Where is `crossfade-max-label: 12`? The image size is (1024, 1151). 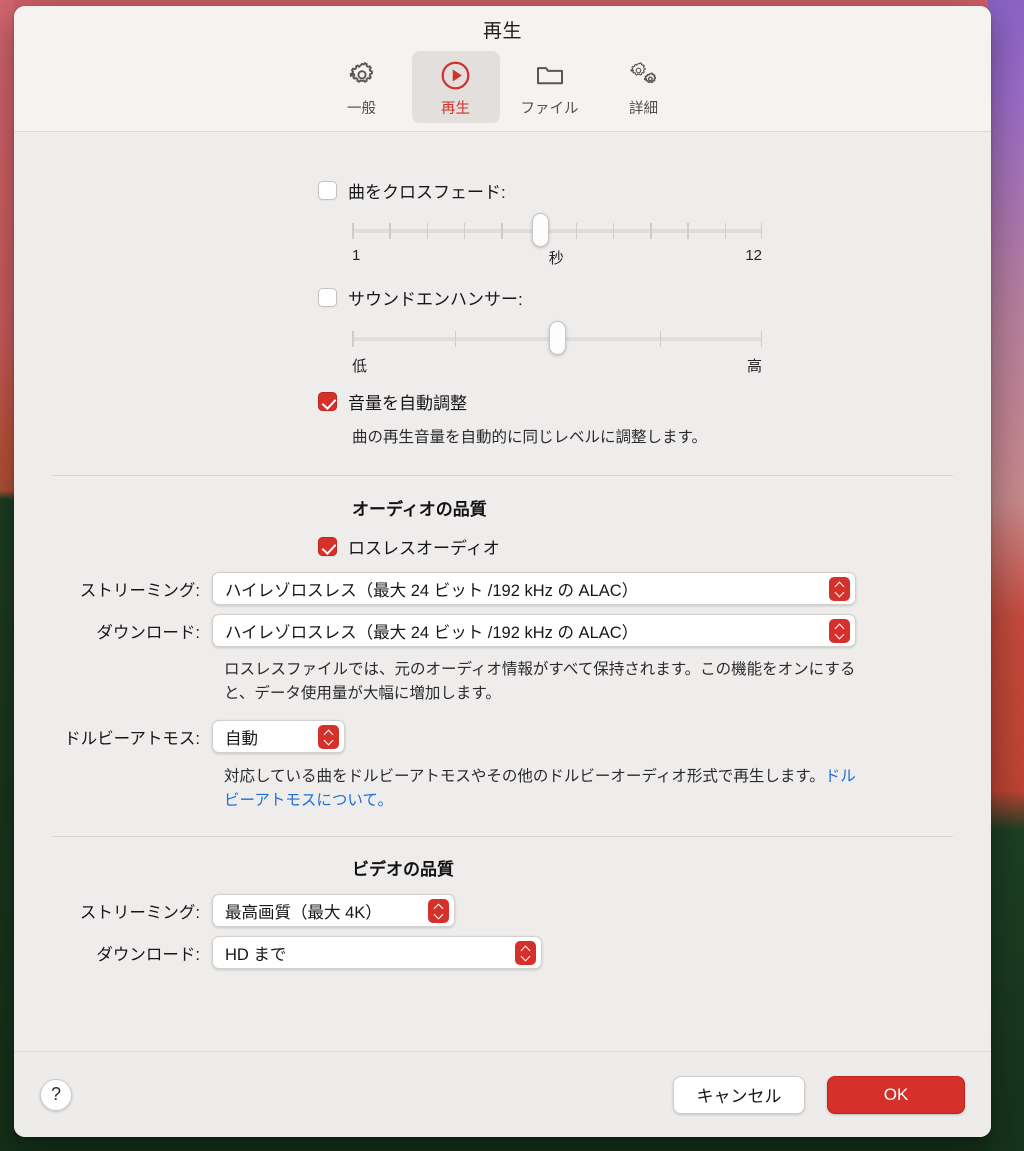 crossfade-max-label: 12 is located at coordinates (753, 255).